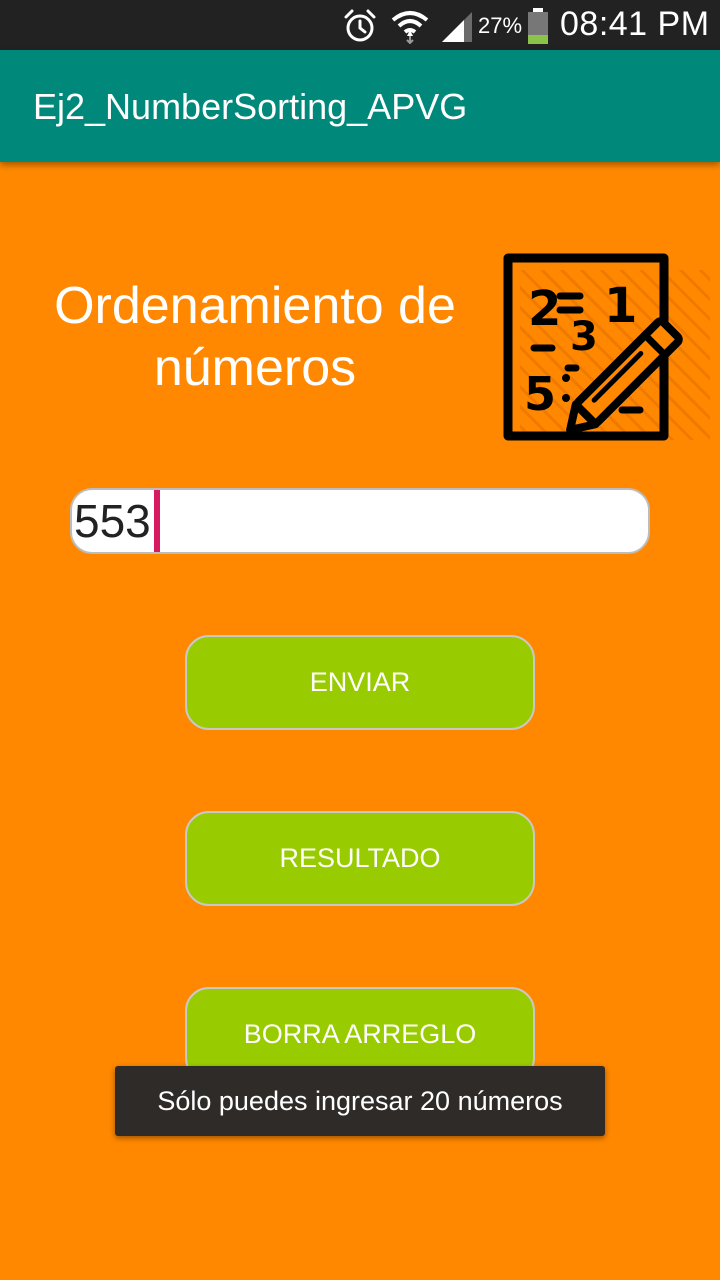 The height and width of the screenshot is (1280, 720). Describe the element at coordinates (500, 25) in the screenshot. I see `battery-percent: 27%` at that location.